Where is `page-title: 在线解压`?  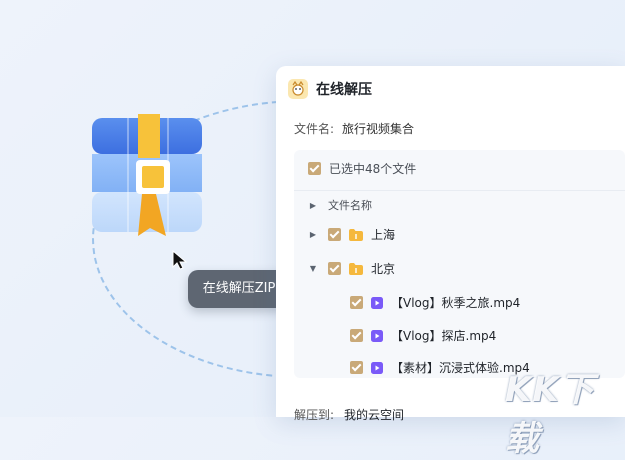 page-title: 在线解压 is located at coordinates (344, 90).